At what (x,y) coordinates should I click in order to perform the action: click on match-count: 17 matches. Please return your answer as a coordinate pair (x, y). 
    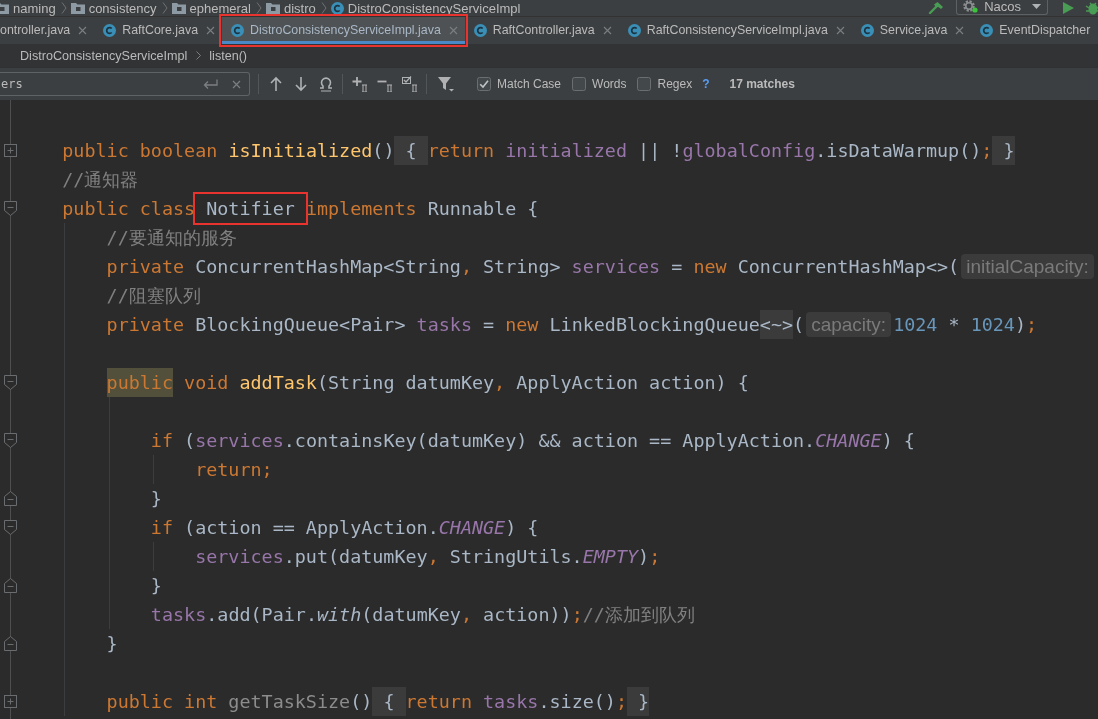
    Looking at the image, I should click on (762, 84).